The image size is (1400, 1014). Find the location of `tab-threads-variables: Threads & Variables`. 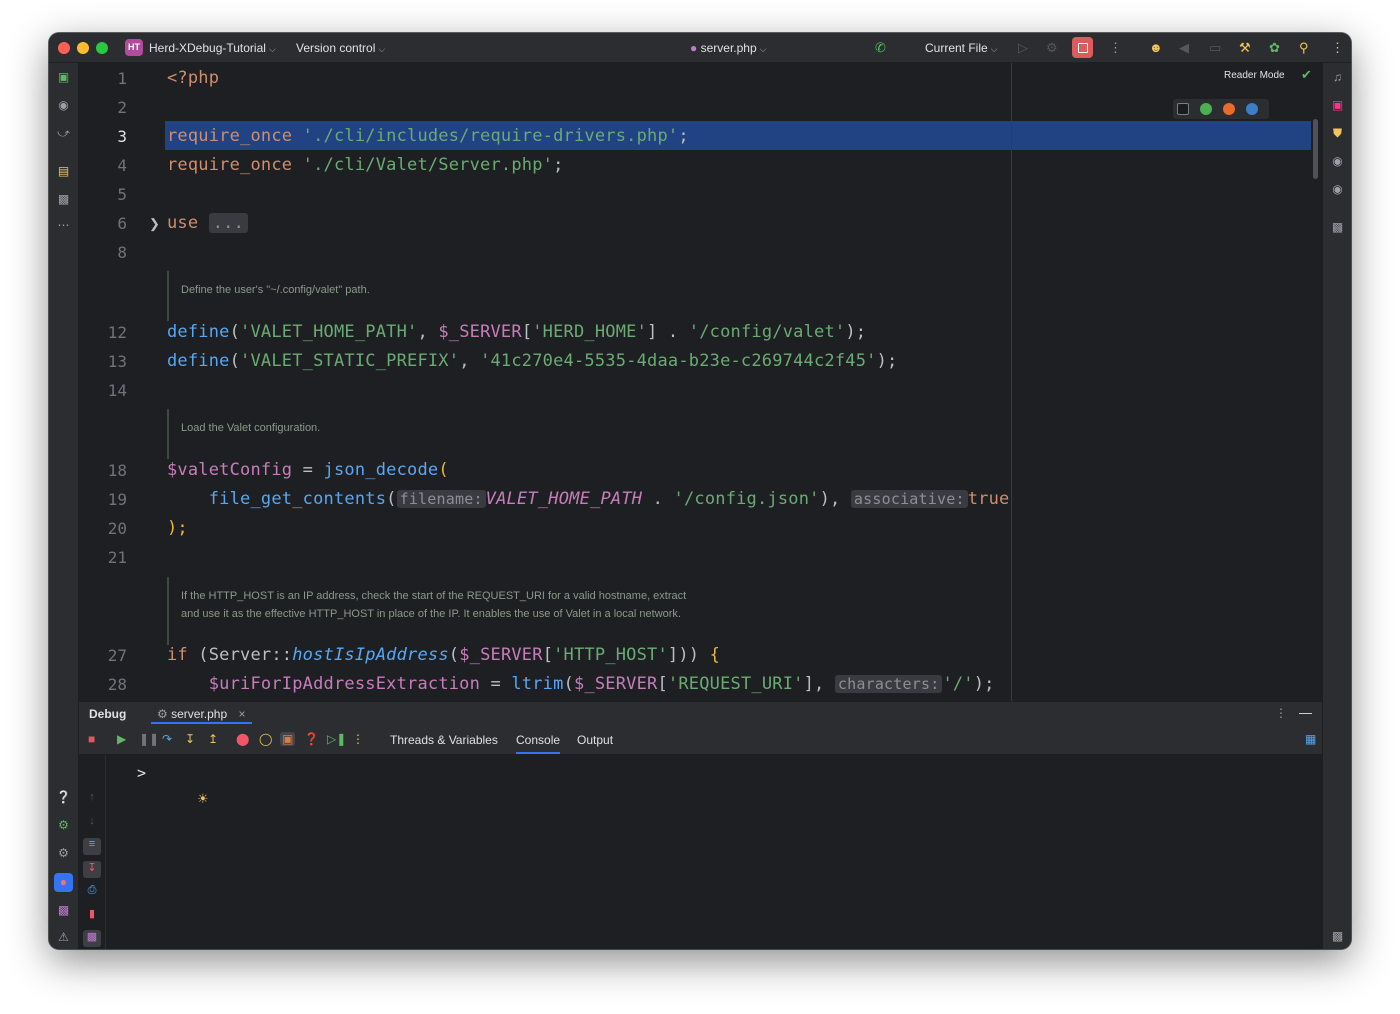

tab-threads-variables: Threads & Variables is located at coordinates (444, 740).